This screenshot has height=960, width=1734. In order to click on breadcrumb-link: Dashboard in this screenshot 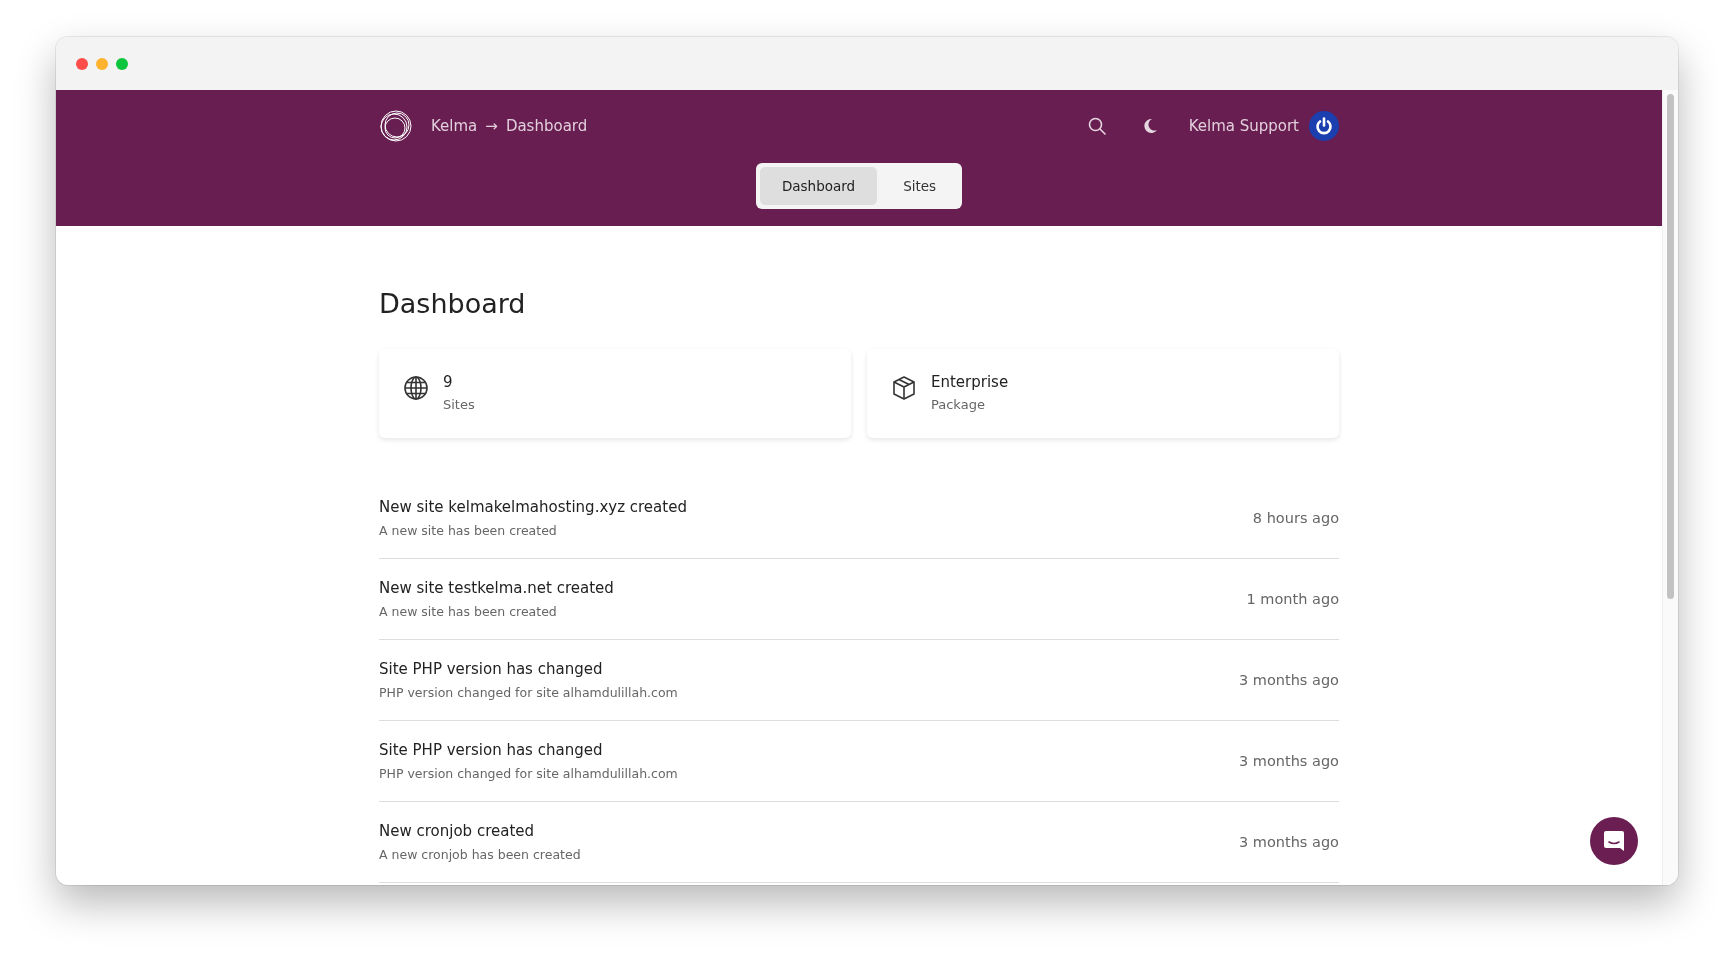, I will do `click(546, 126)`.